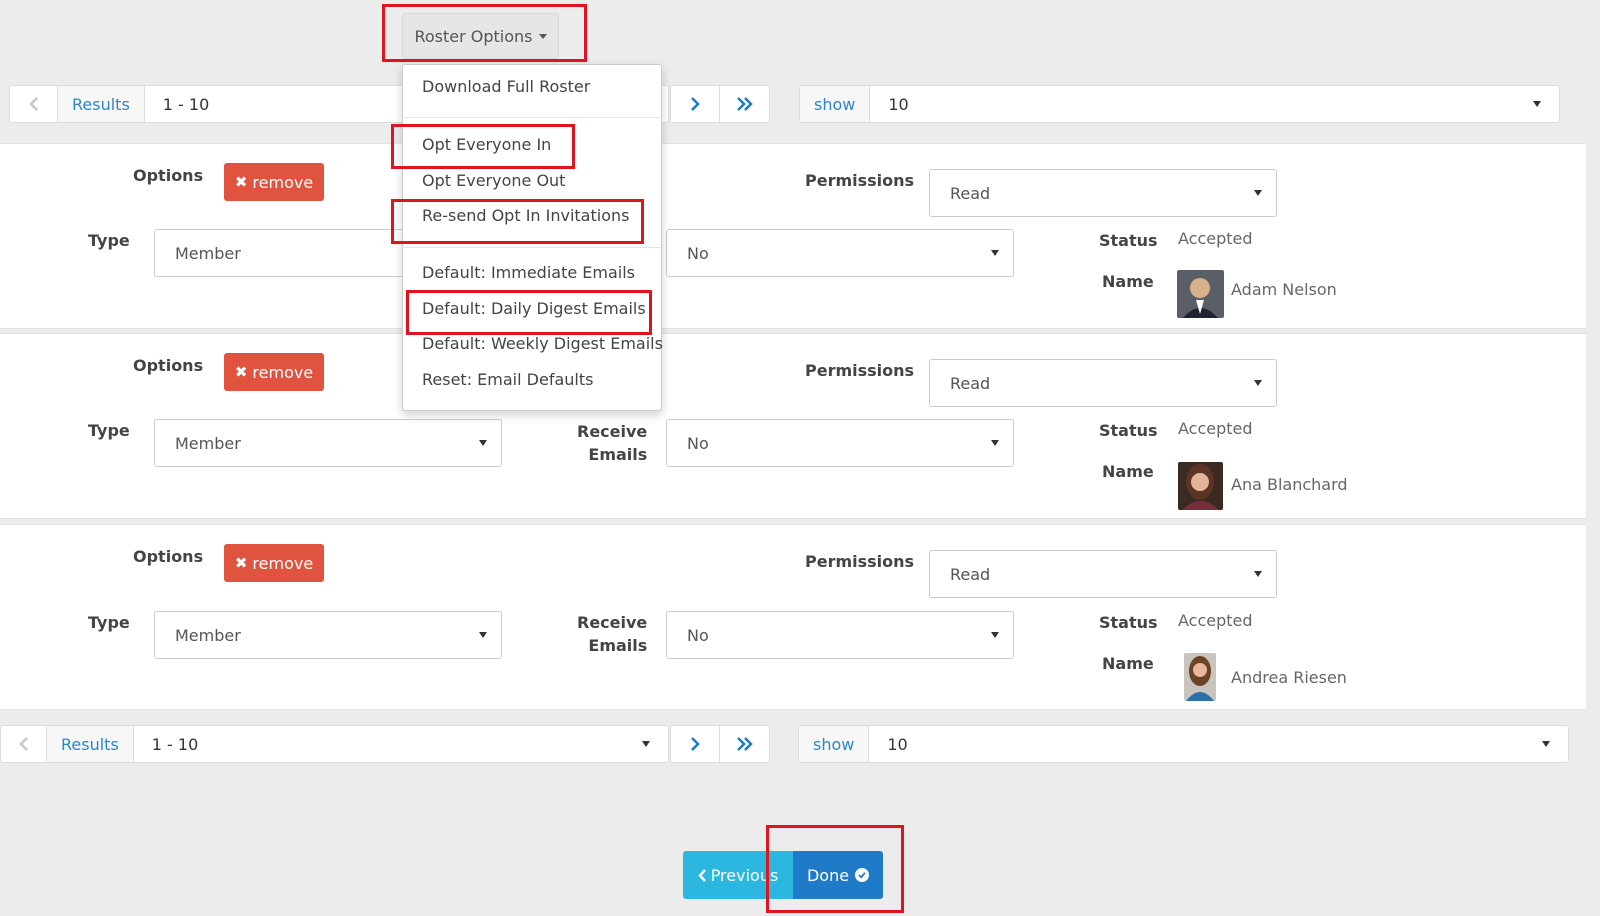 This screenshot has height=916, width=1600. I want to click on results-range-value: 1 - 10, so click(175, 744).